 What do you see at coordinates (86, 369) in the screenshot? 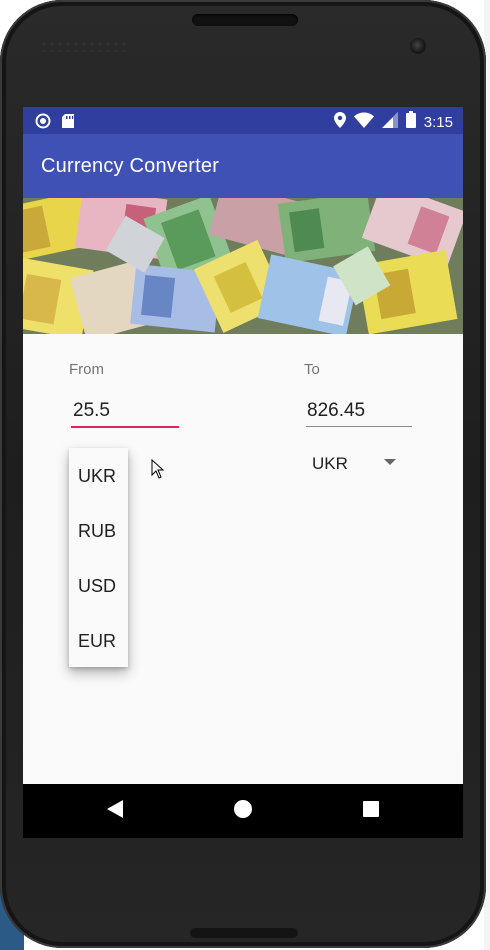
I see `from-label: From` at bounding box center [86, 369].